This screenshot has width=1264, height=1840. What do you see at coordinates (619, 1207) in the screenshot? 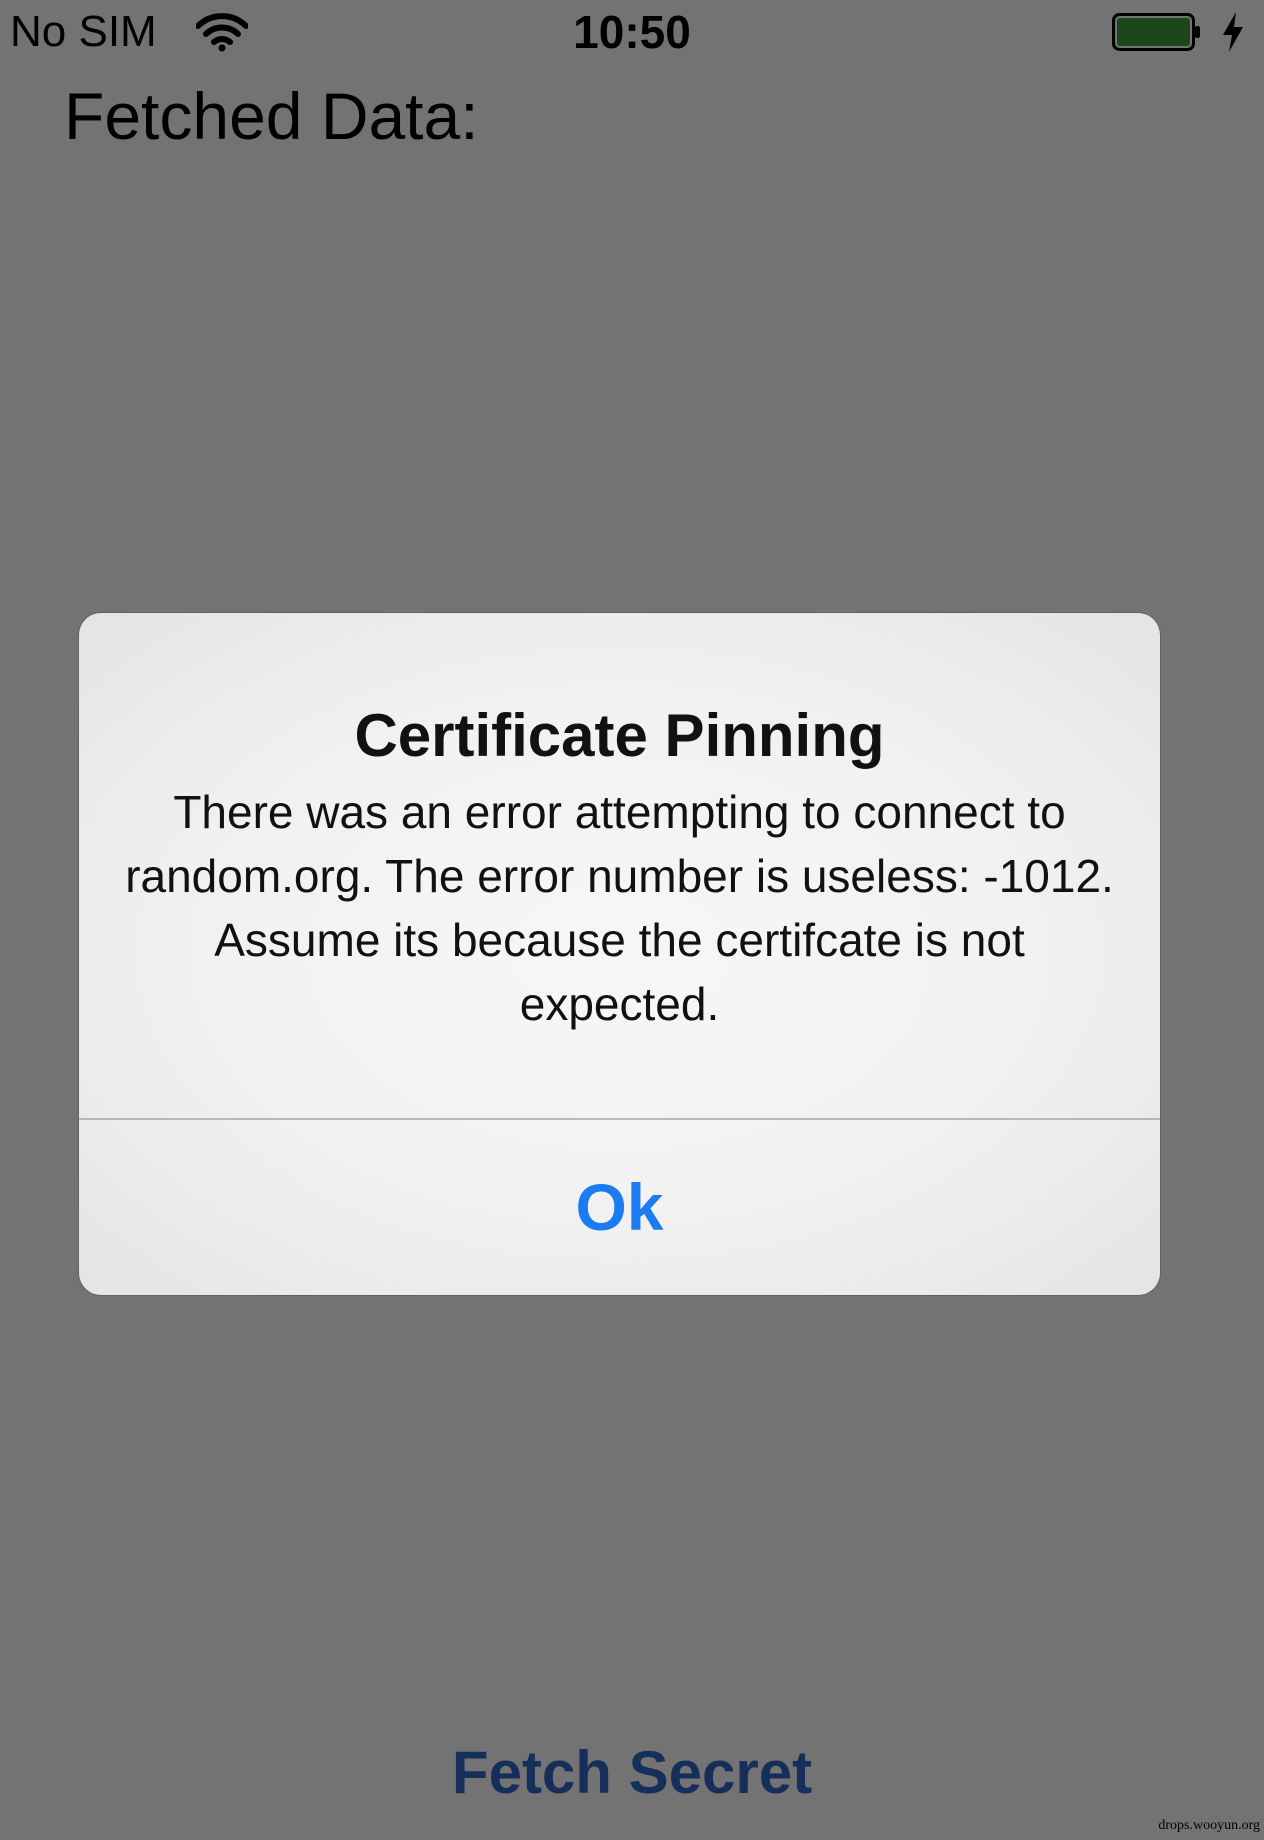
I see `ok-button: Ok` at bounding box center [619, 1207].